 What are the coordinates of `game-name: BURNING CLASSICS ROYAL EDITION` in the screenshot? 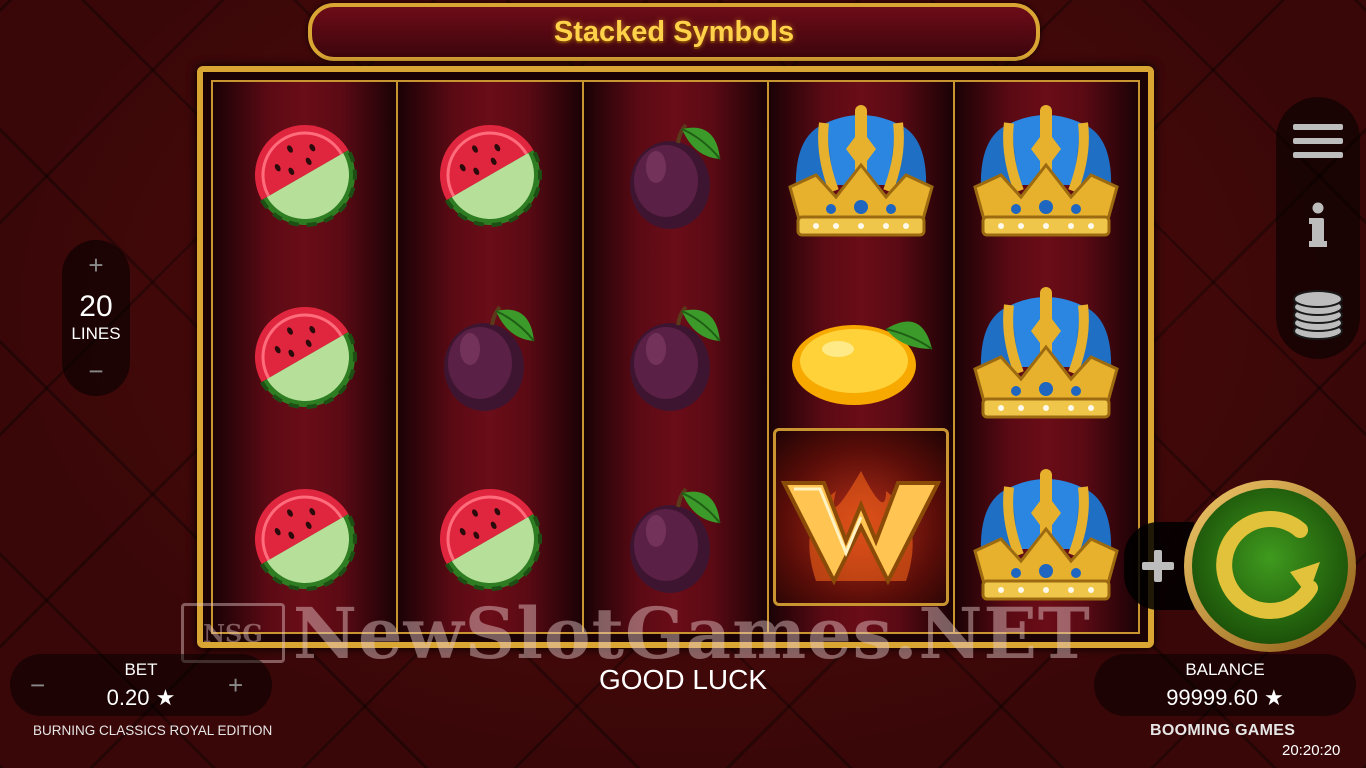 It's located at (153, 730).